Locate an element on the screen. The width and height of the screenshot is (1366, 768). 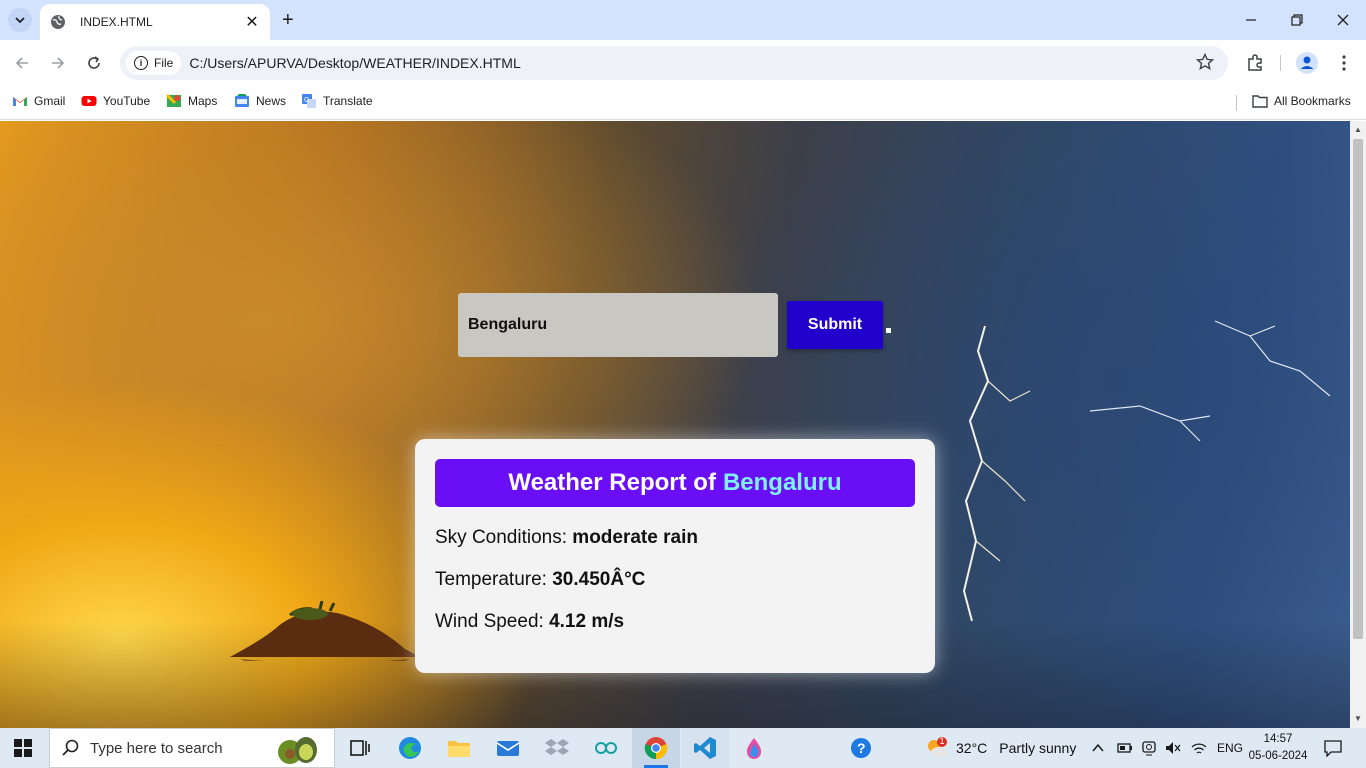
clock-time: 14:57 is located at coordinates (1278, 739).